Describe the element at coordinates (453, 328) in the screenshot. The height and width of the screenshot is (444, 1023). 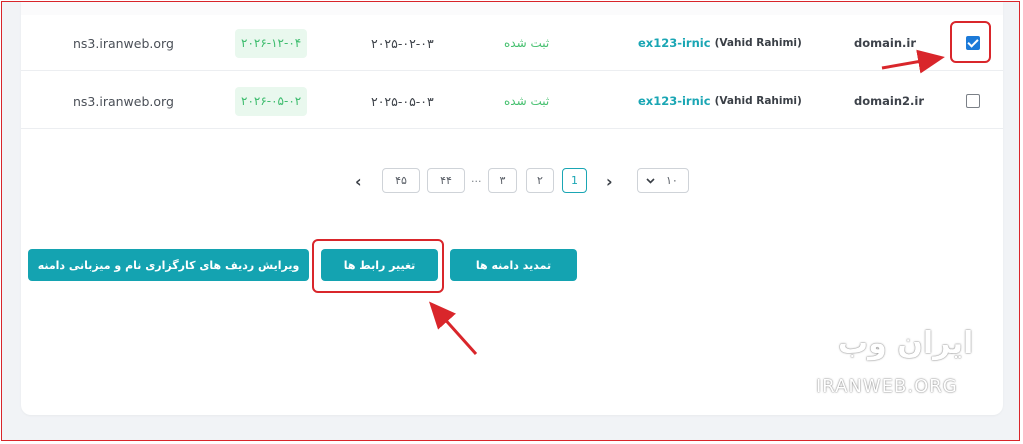
I see `arrow-to-button` at that location.